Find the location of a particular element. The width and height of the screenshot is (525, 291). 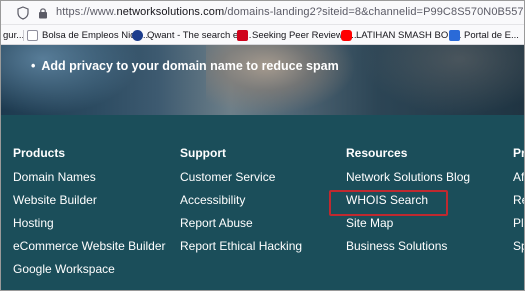

footer-link-domain-names: Domain Names is located at coordinates (89, 180).